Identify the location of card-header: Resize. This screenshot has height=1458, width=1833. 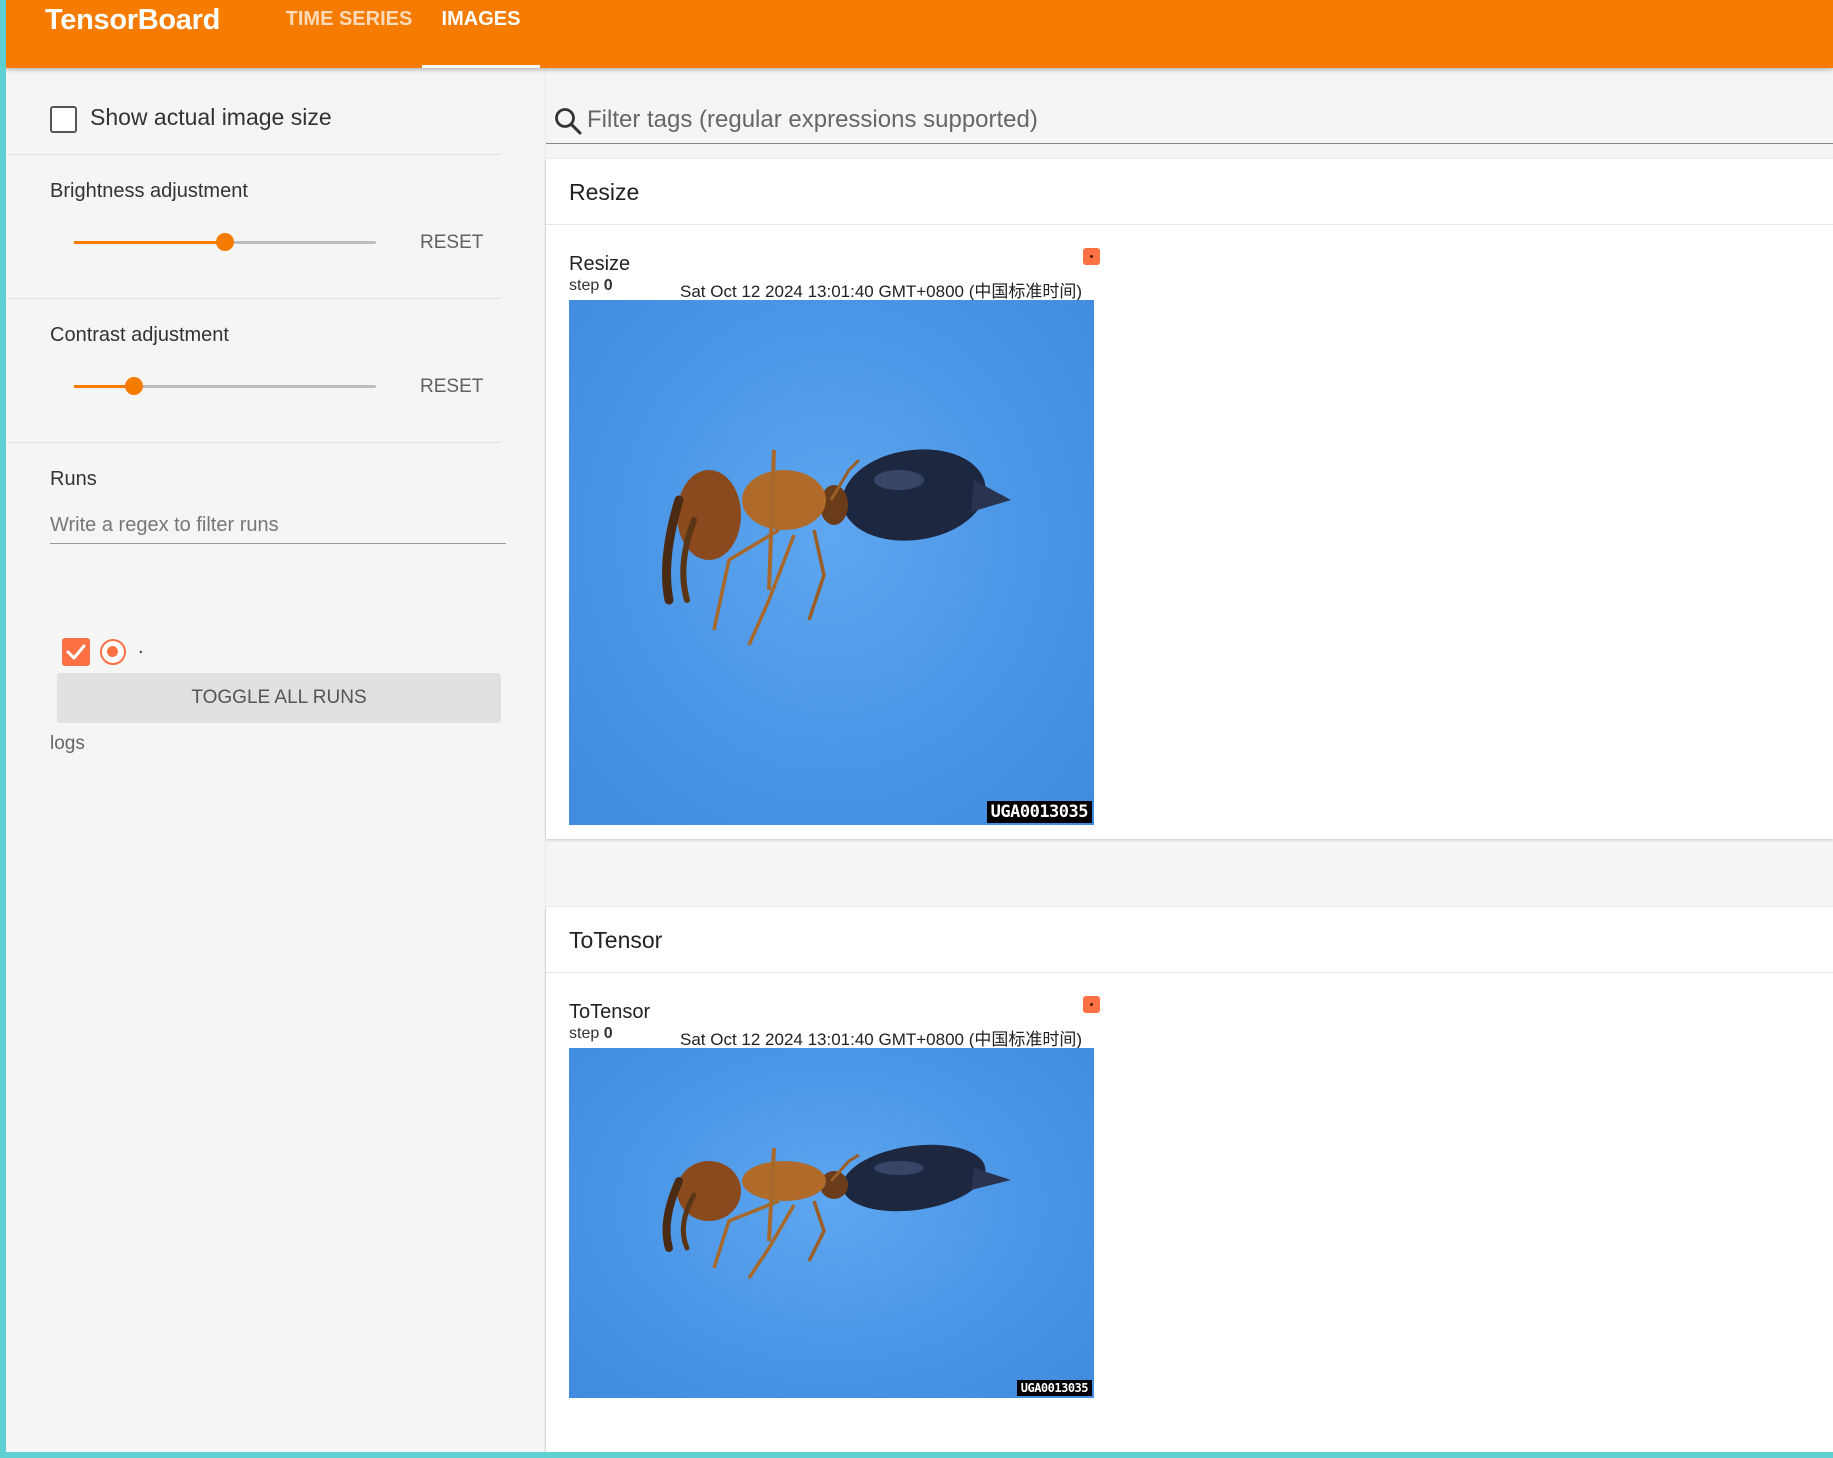
(1189, 192).